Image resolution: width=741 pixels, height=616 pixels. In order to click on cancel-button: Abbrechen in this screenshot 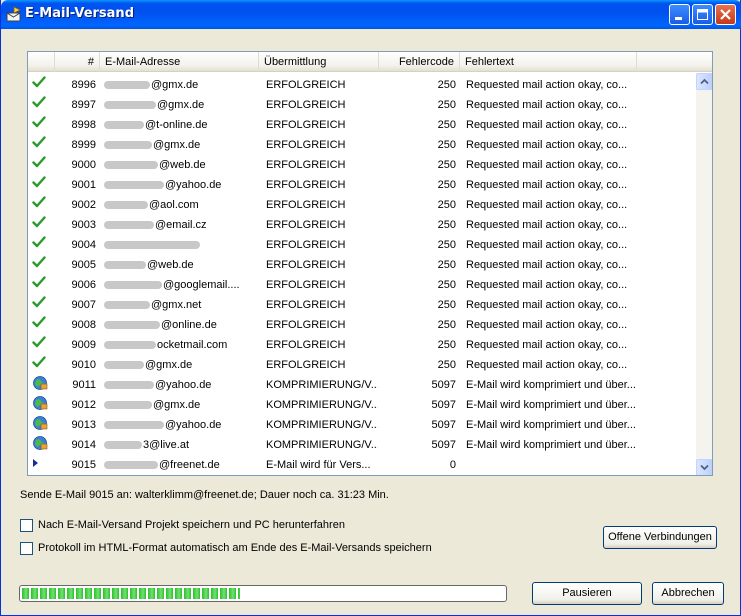, I will do `click(688, 593)`.